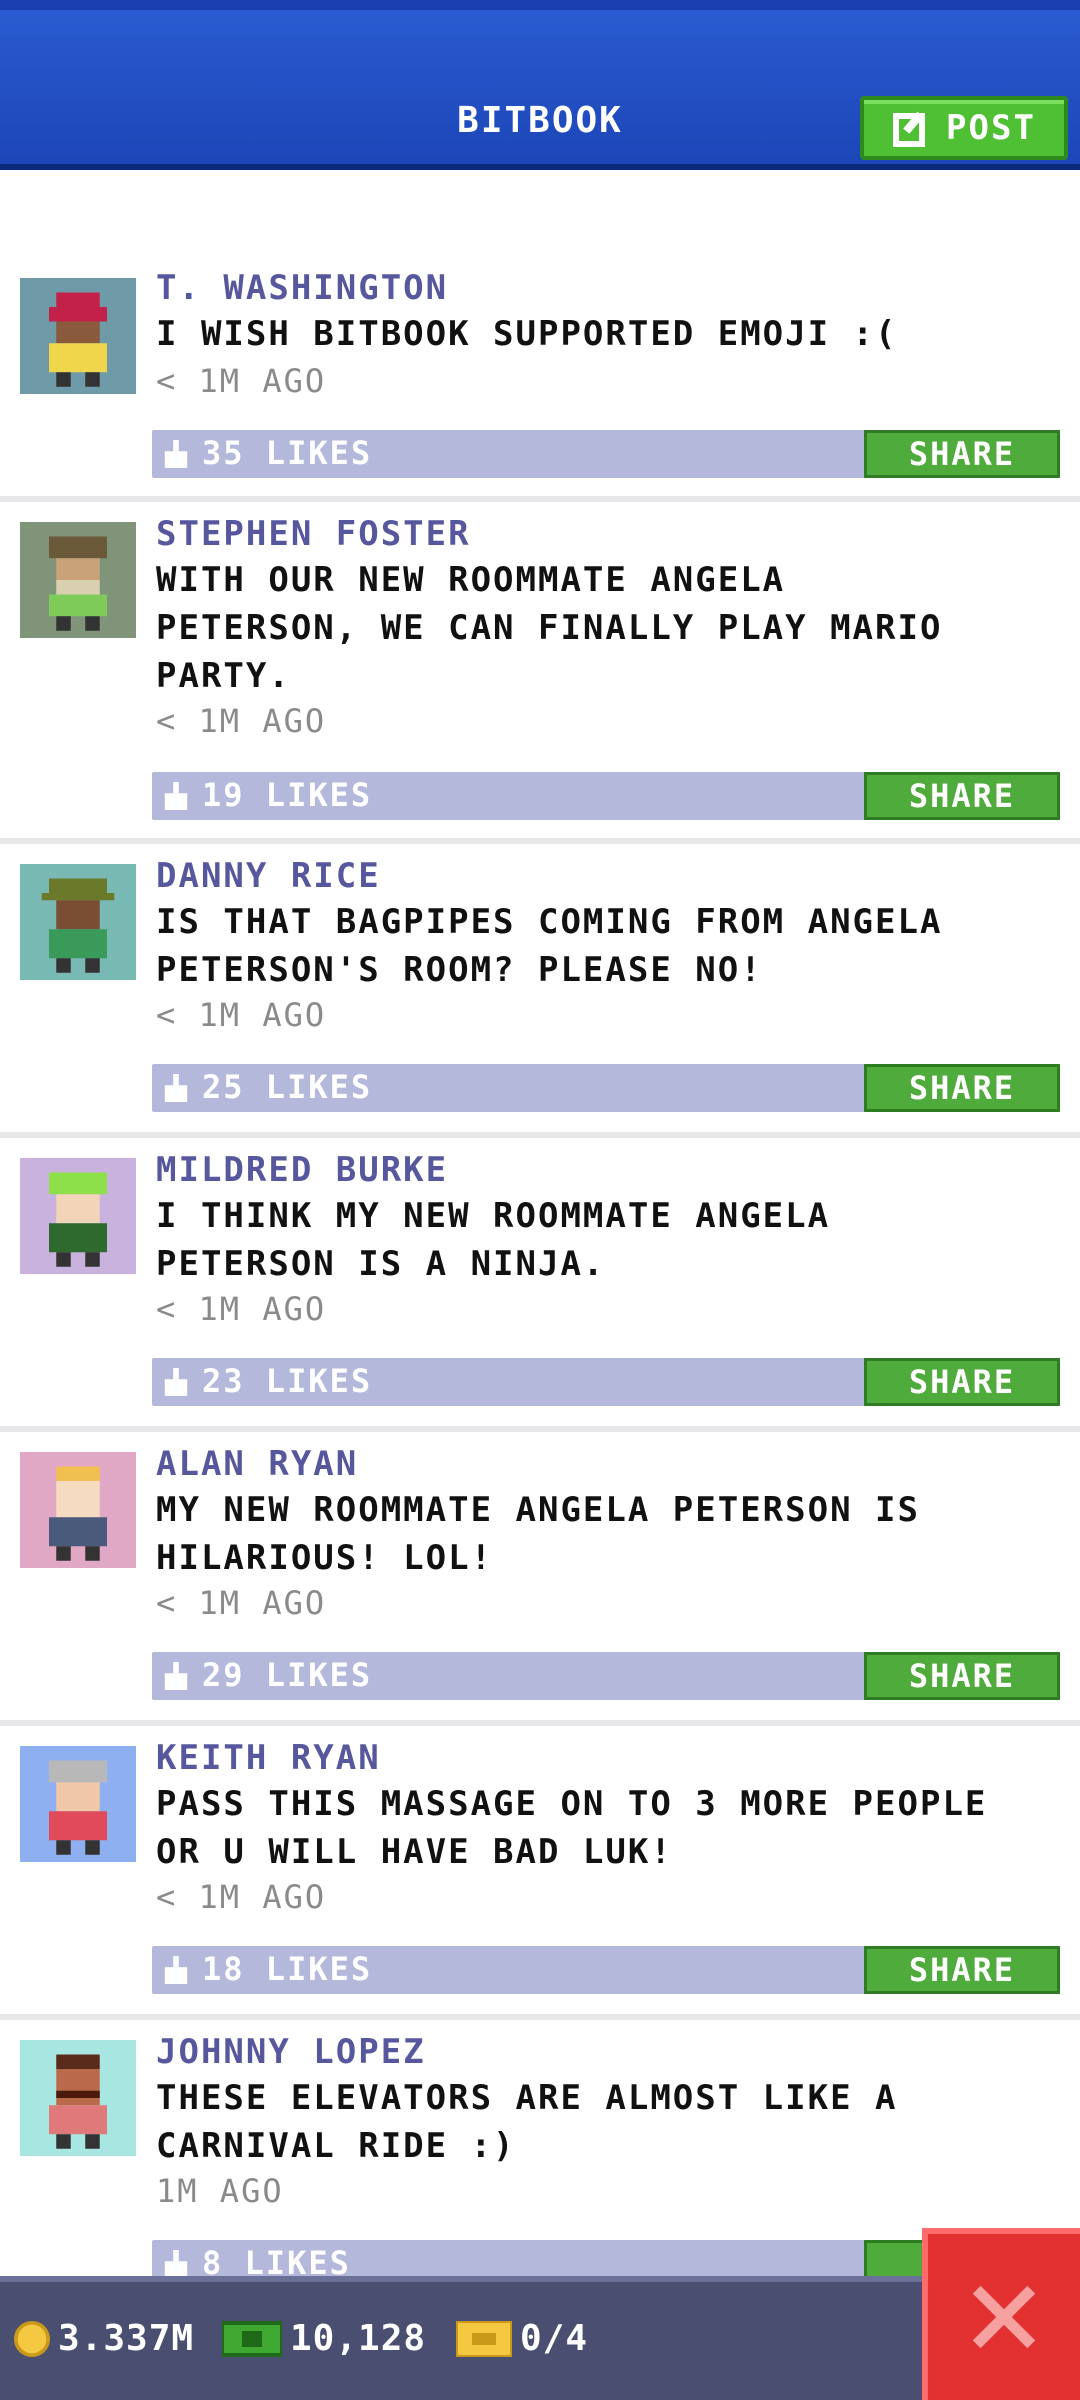 The image size is (1080, 2400). I want to click on post-author: MILDRED BURKE, so click(302, 1170).